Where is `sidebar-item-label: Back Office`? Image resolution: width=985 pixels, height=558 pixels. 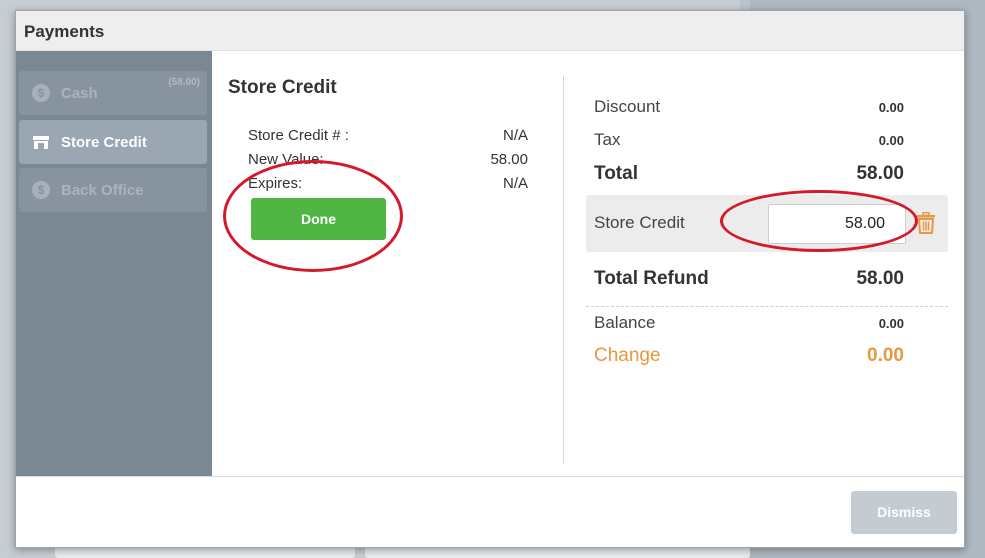 sidebar-item-label: Back Office is located at coordinates (102, 190).